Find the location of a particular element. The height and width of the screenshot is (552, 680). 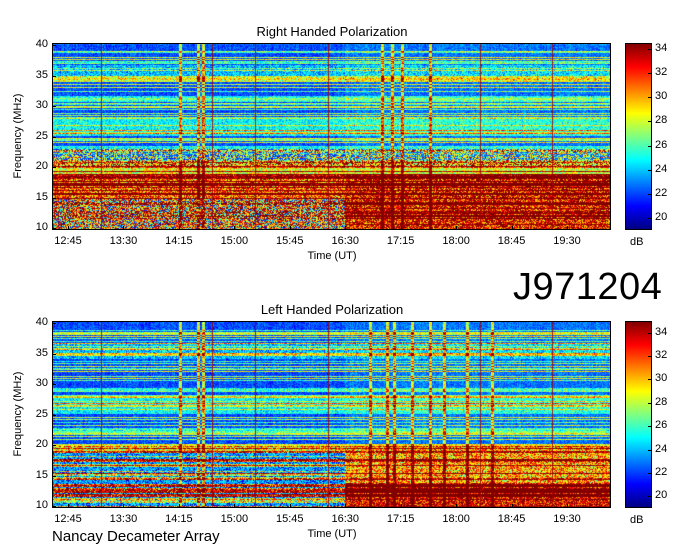

colorbar-label-right: dB is located at coordinates (636, 242).